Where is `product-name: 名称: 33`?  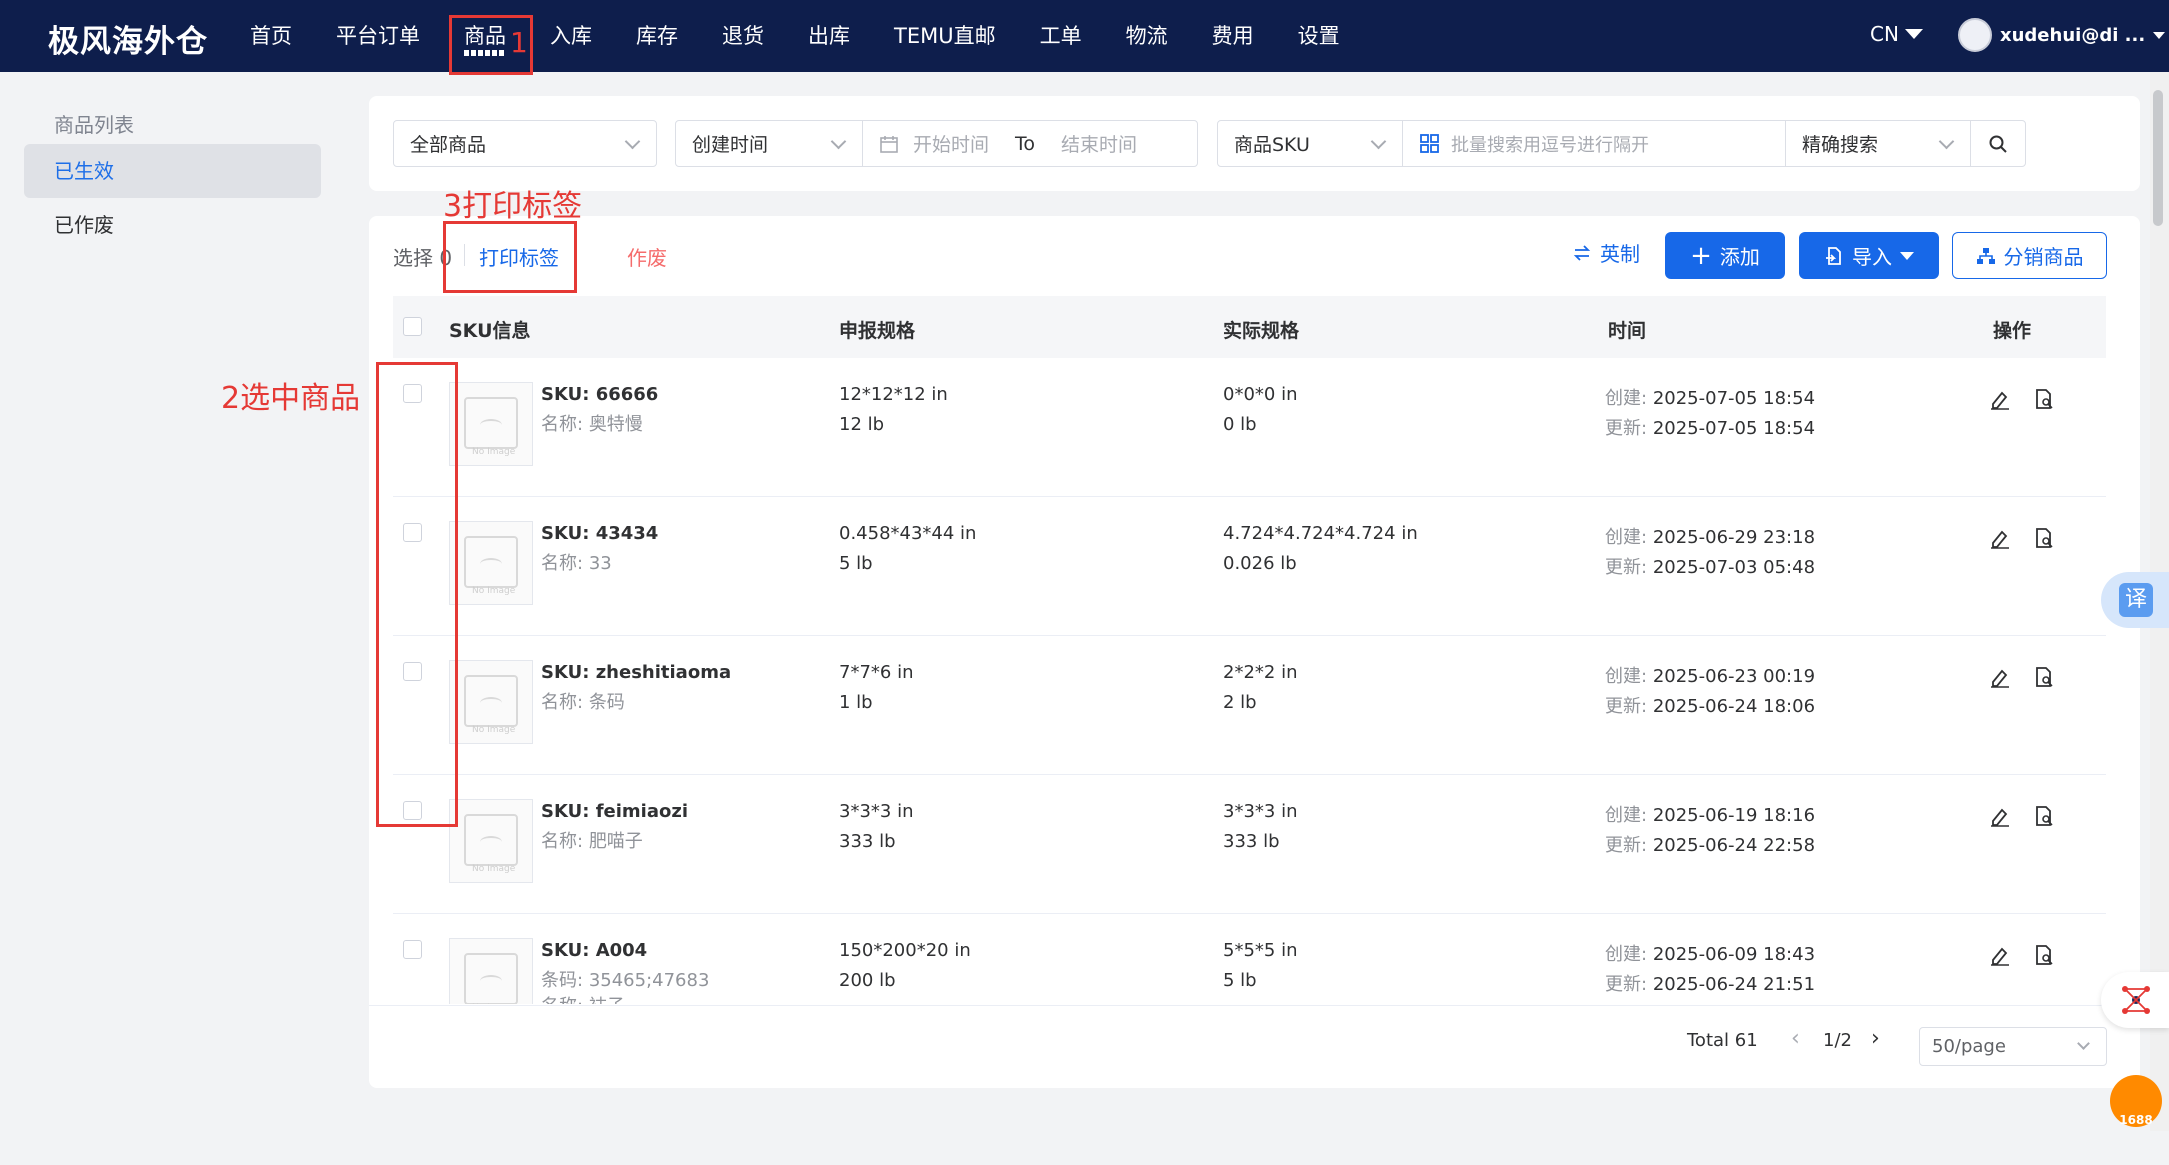 product-name: 名称: 33 is located at coordinates (576, 563).